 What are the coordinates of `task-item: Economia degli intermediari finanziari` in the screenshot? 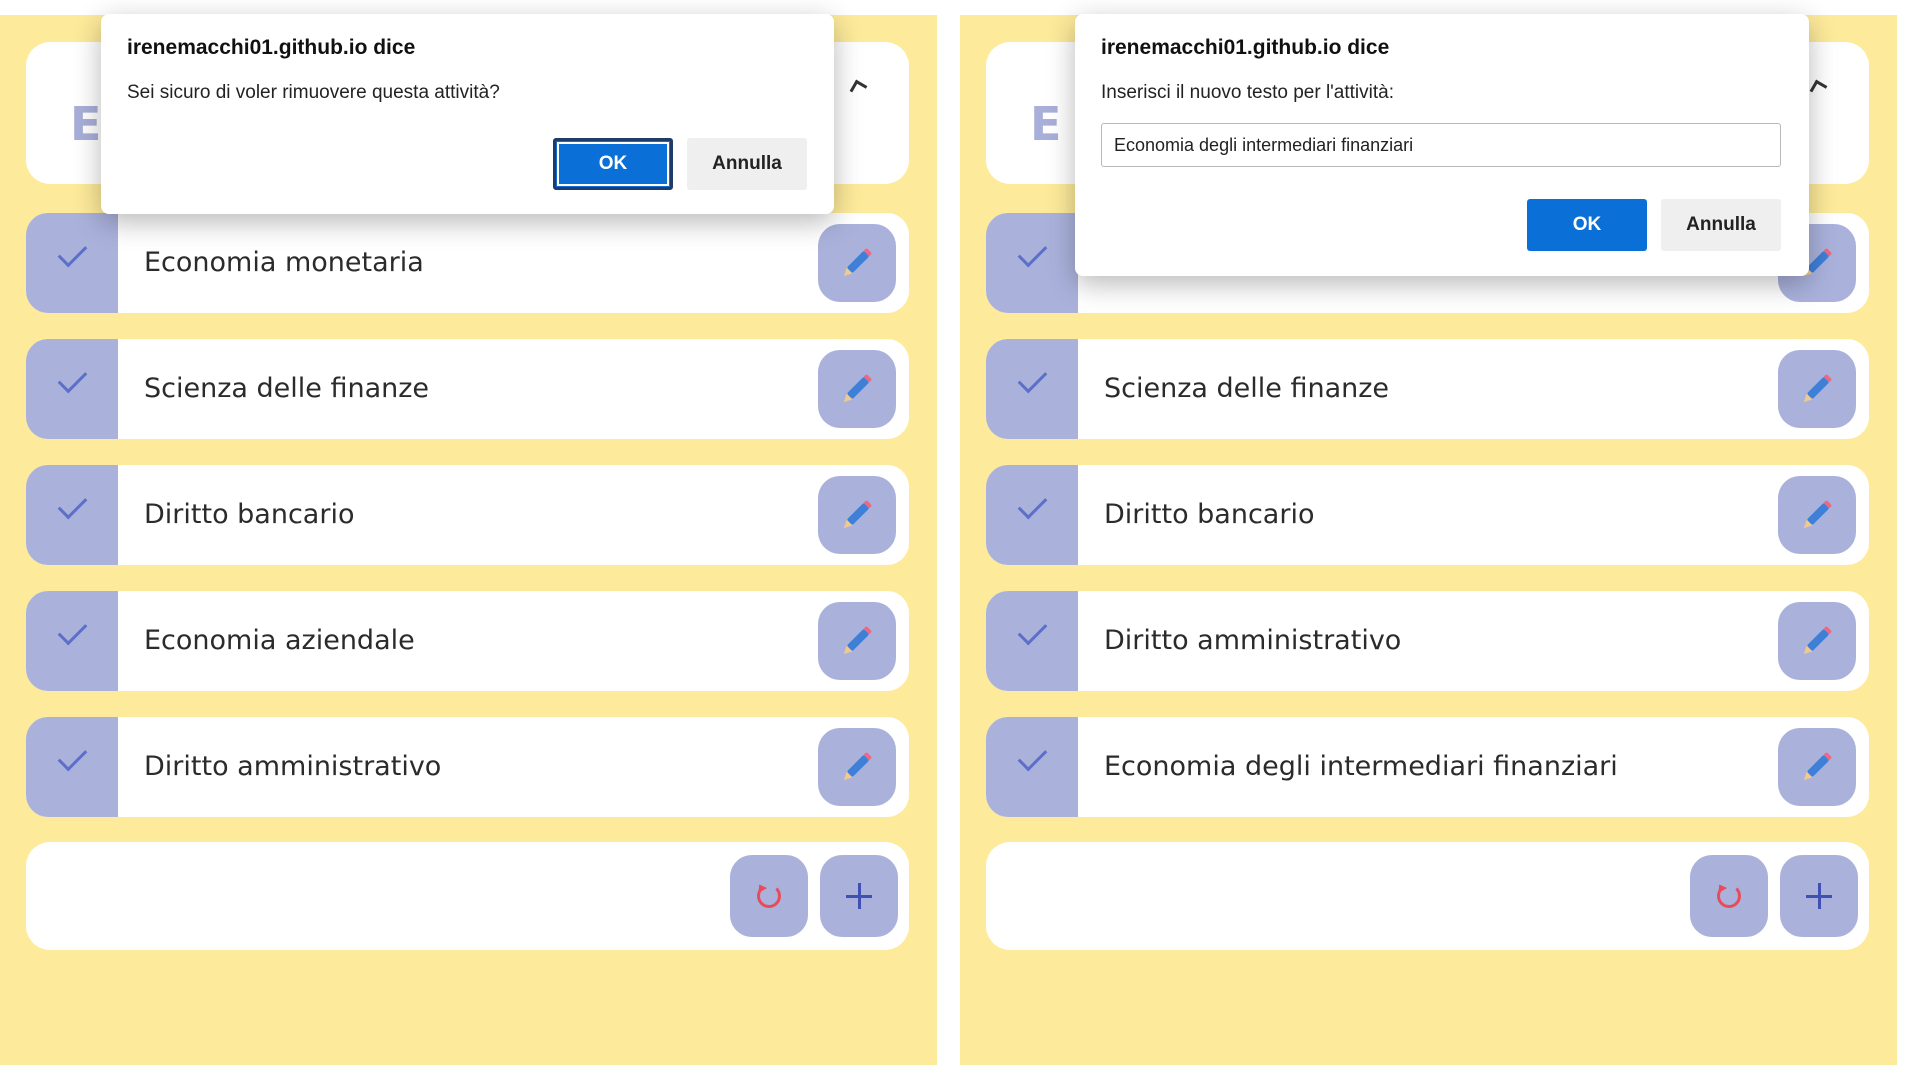 It's located at (1427, 767).